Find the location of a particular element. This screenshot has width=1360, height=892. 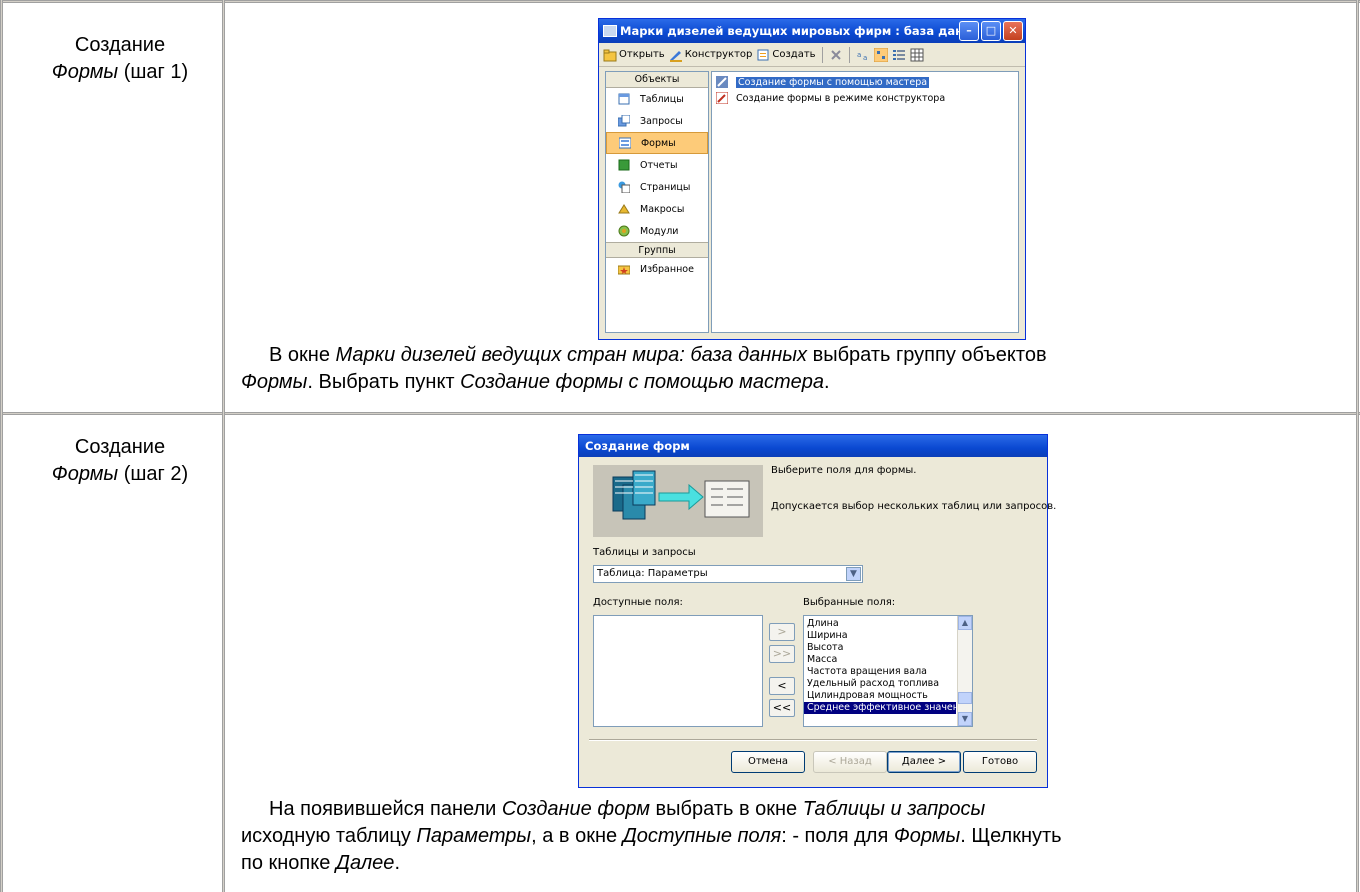

back-button: < Назад is located at coordinates (850, 762).